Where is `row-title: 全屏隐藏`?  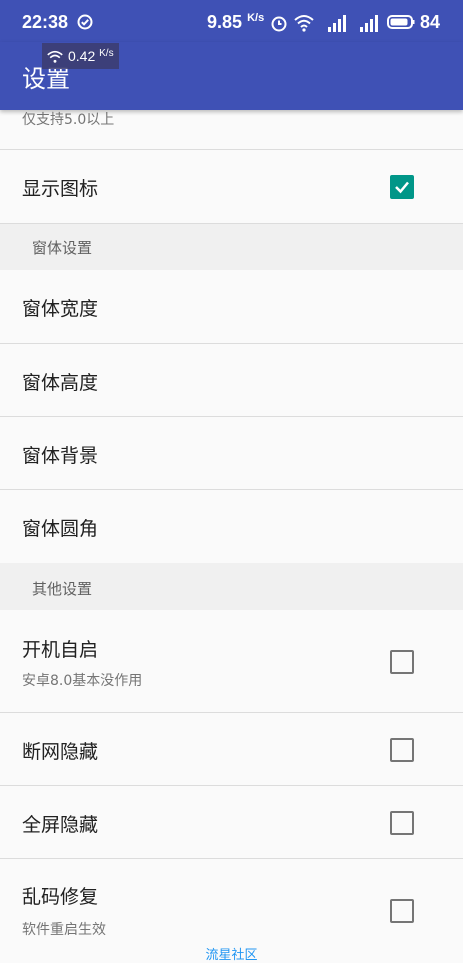
row-title: 全屏隐藏 is located at coordinates (60, 825).